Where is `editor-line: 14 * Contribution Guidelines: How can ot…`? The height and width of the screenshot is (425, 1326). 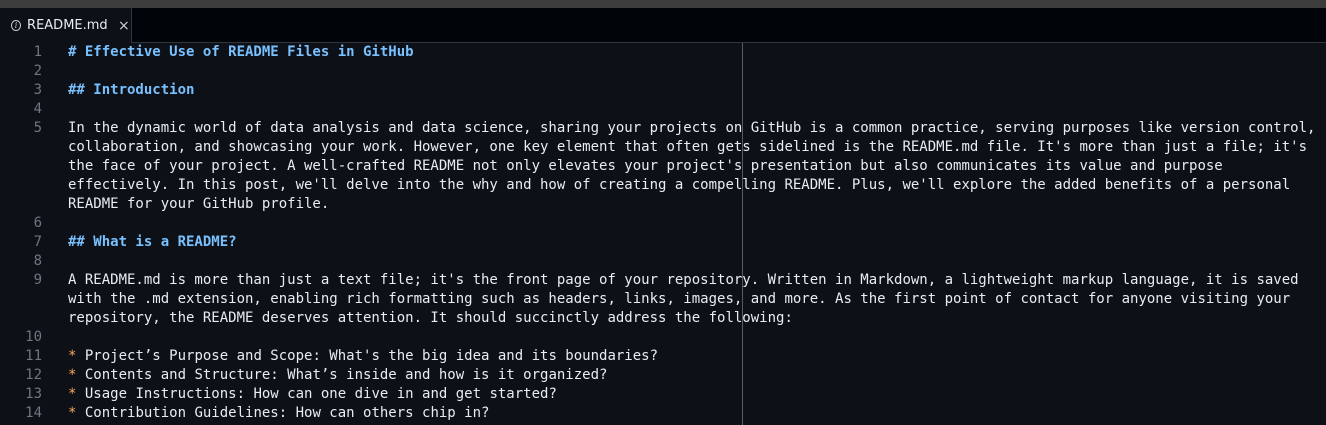 editor-line: 14 * Contribution Guidelines: How can ot… is located at coordinates (663, 413).